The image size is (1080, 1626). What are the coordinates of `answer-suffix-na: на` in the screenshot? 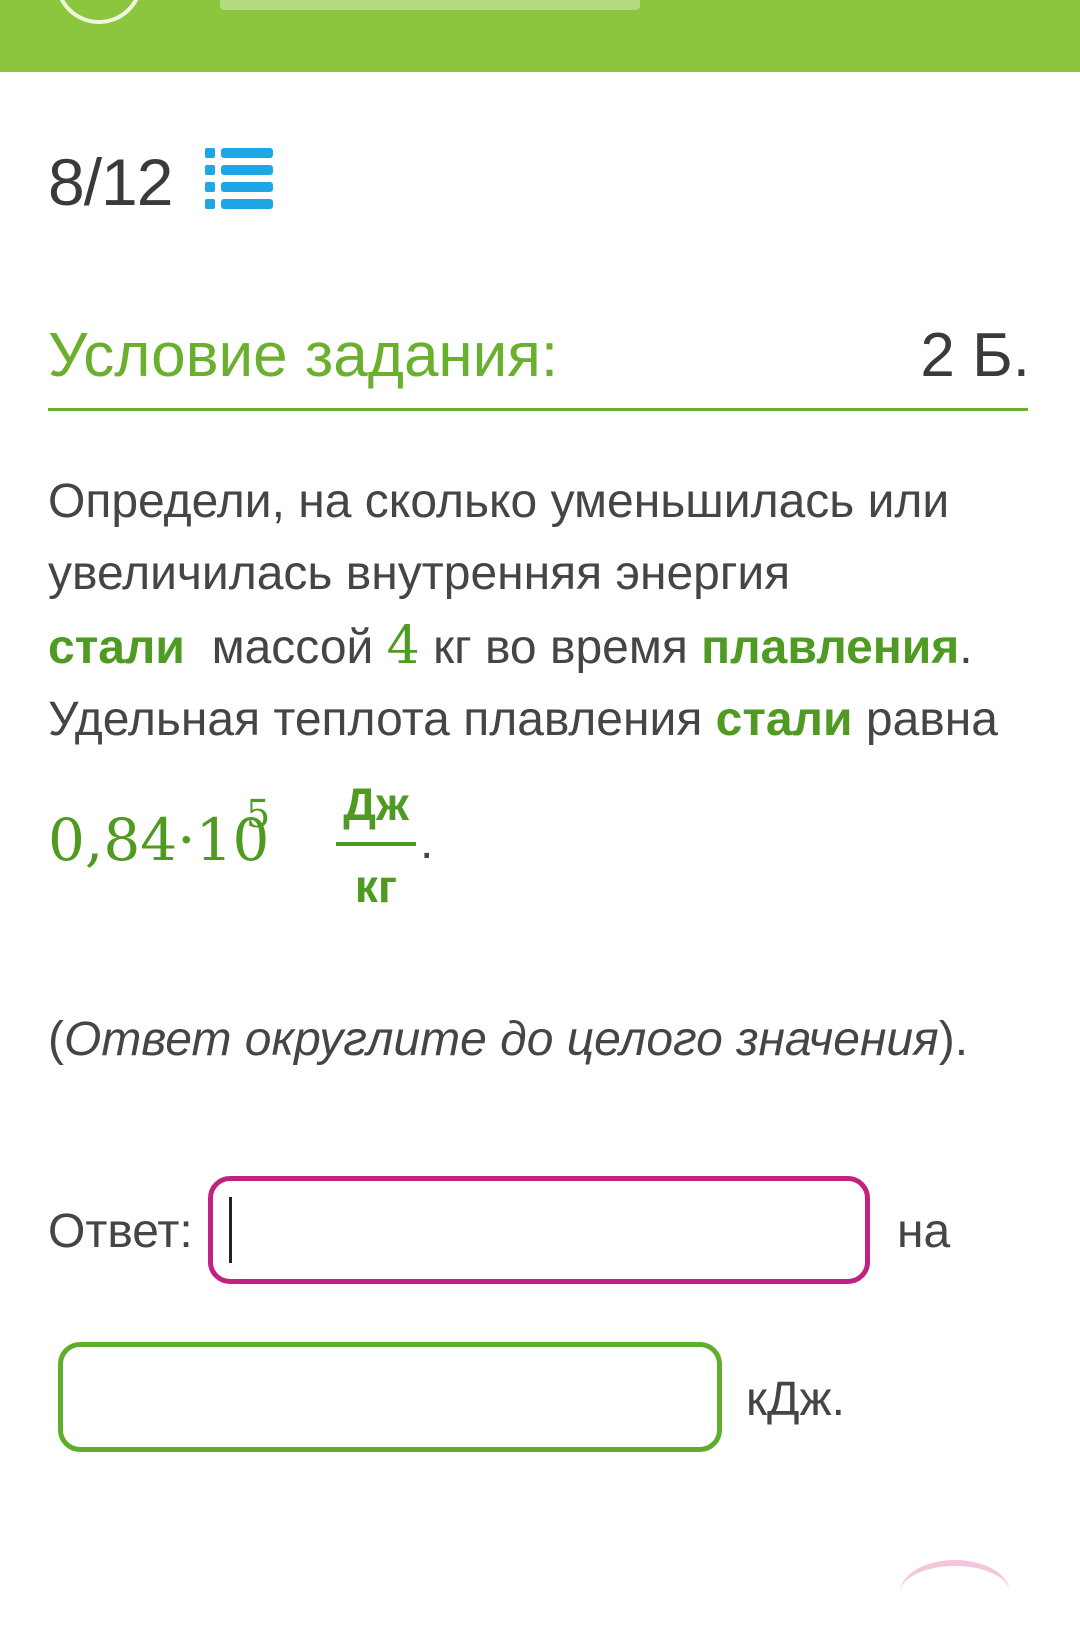 It's located at (924, 1231).